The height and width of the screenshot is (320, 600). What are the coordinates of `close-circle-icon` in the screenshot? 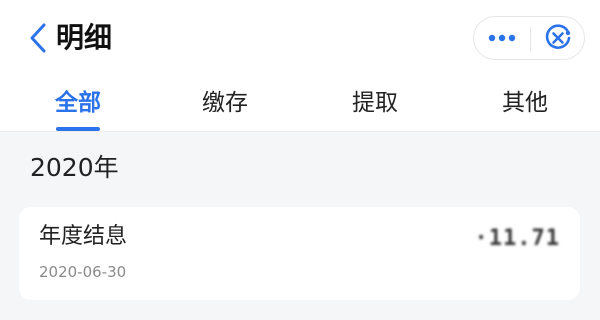 It's located at (558, 36).